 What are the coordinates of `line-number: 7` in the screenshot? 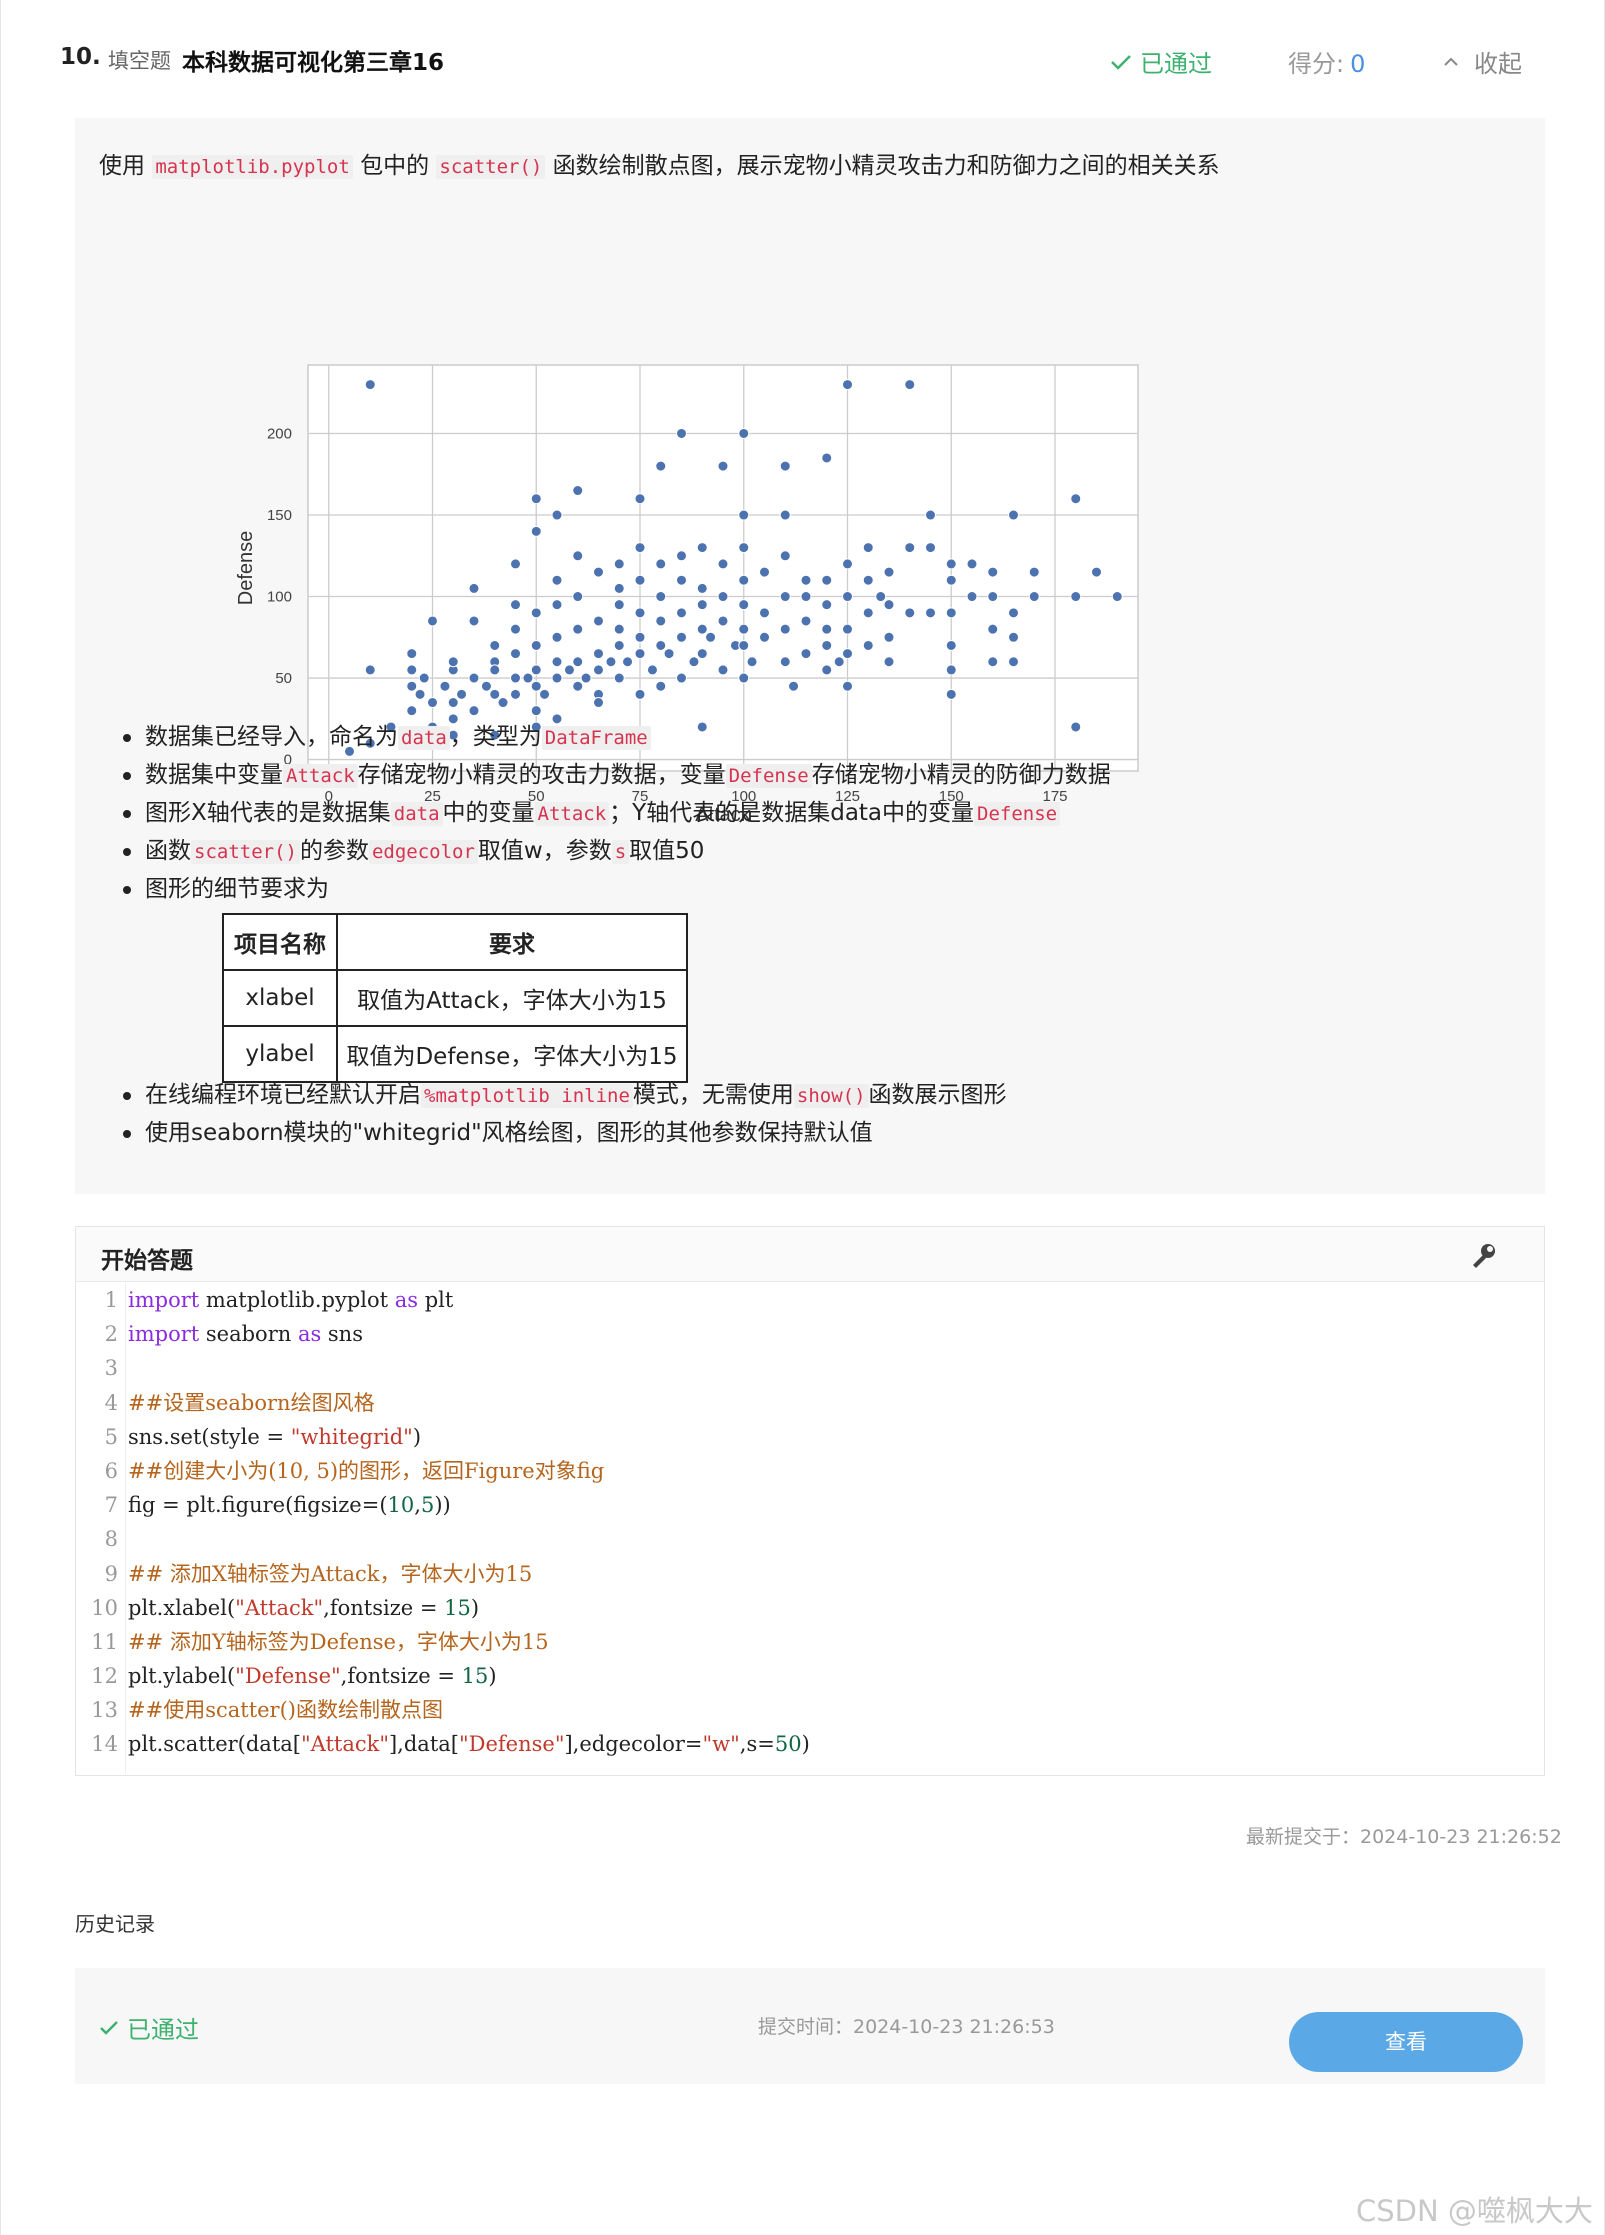 It's located at (111, 1505).